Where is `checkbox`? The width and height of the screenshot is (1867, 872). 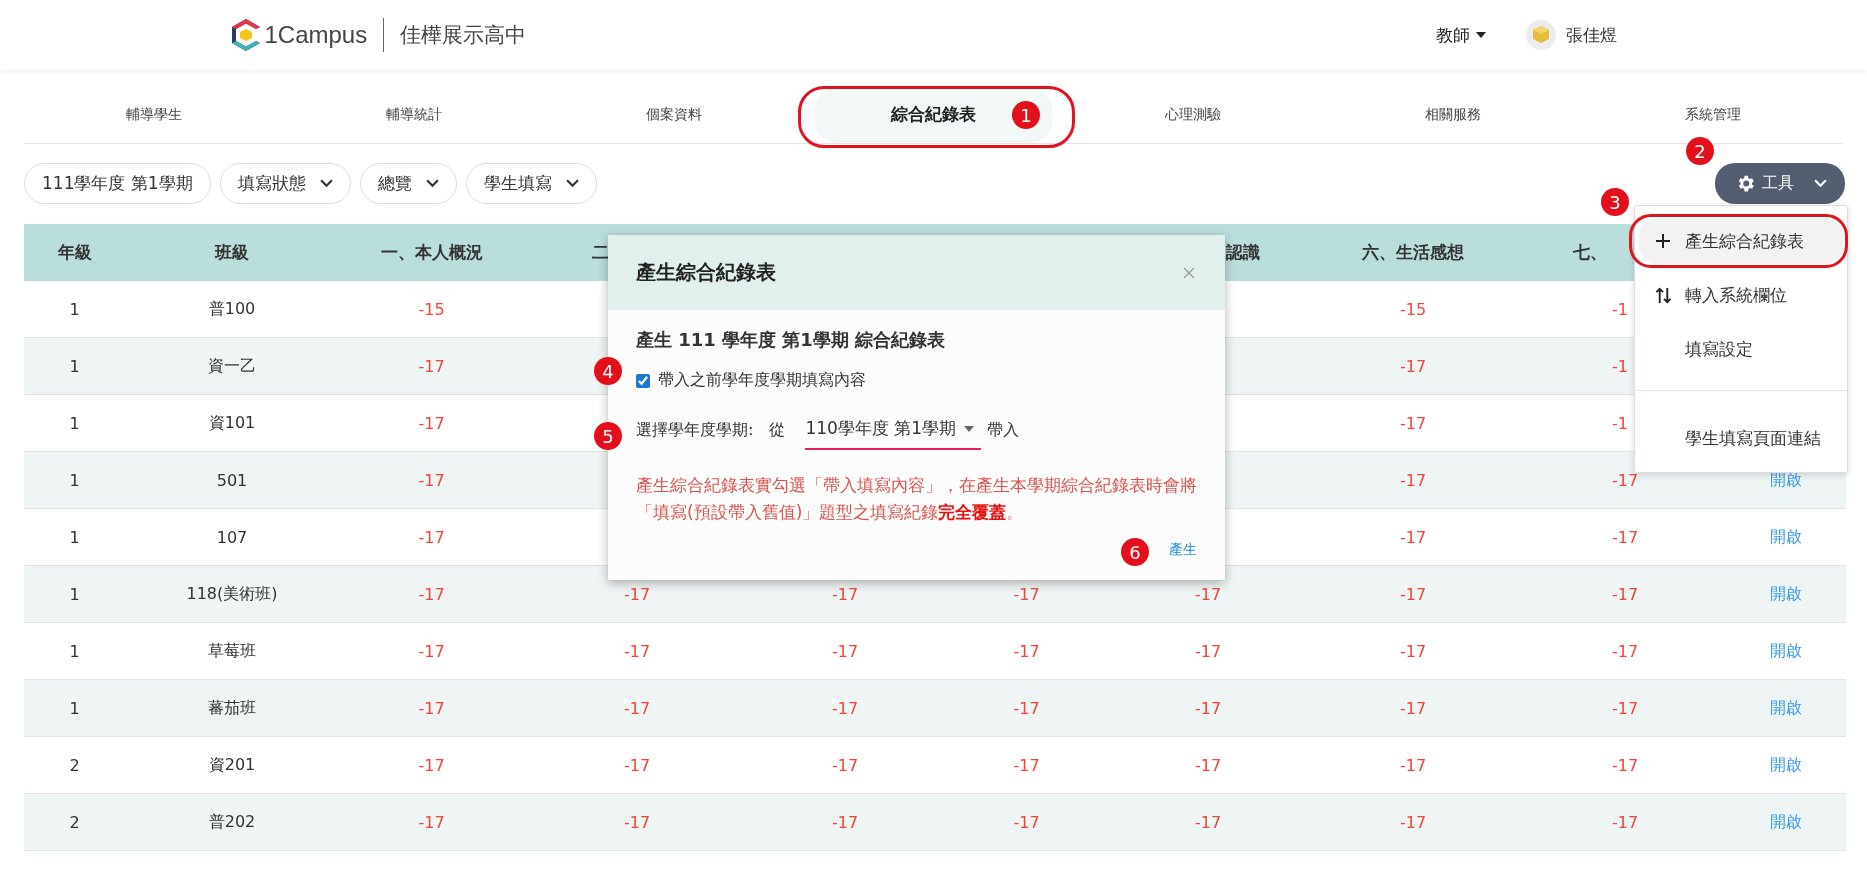
checkbox is located at coordinates (643, 380).